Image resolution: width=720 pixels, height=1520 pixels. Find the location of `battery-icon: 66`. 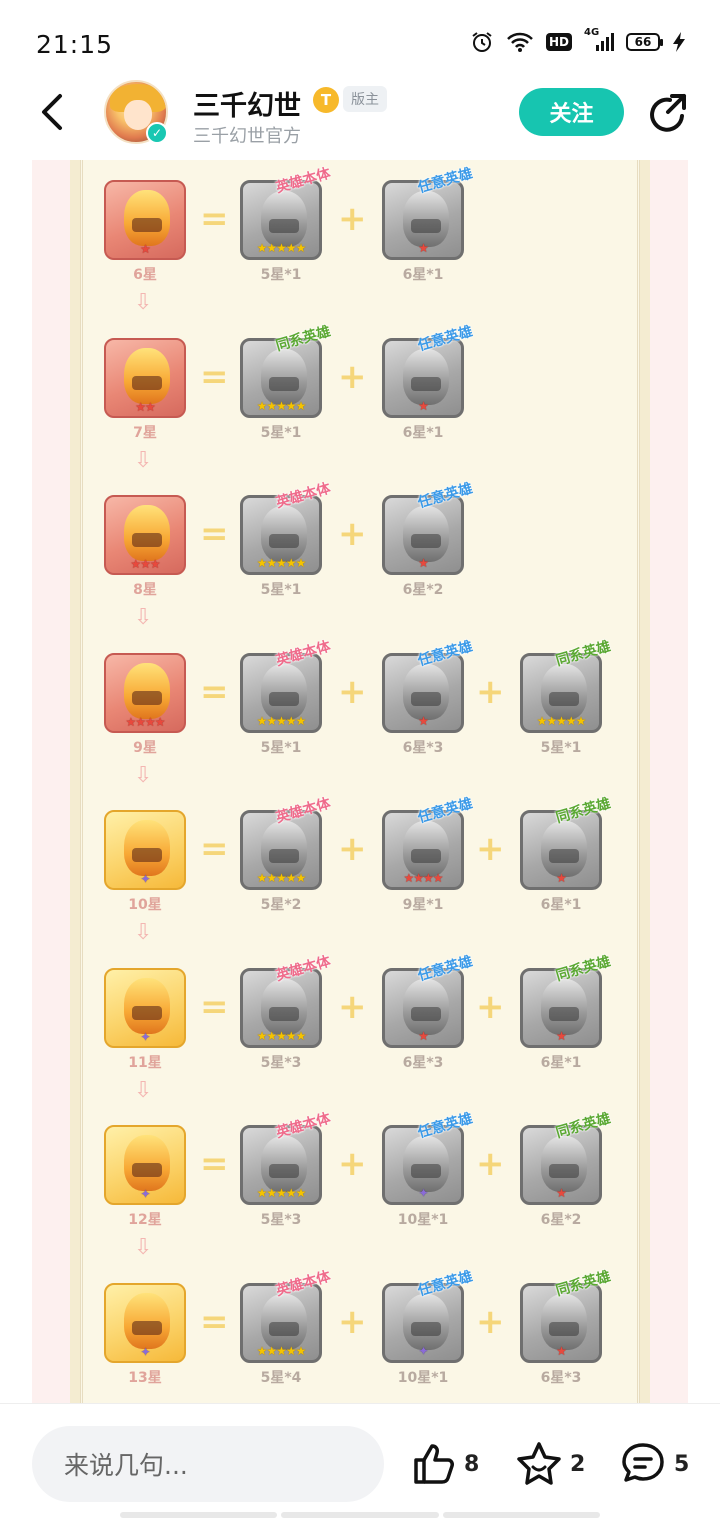

battery-icon: 66 is located at coordinates (644, 42).